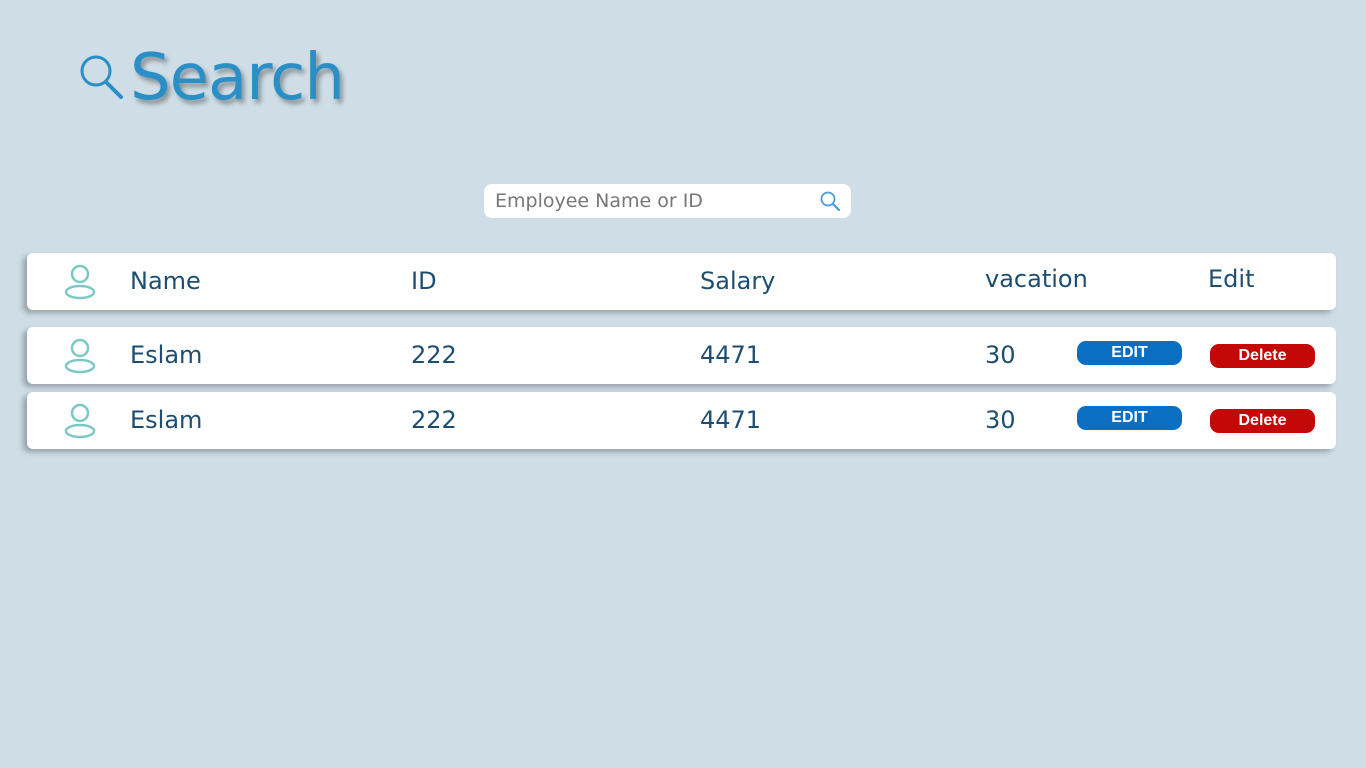 This screenshot has width=1366, height=768. What do you see at coordinates (646, 201) in the screenshot?
I see `search-input` at bounding box center [646, 201].